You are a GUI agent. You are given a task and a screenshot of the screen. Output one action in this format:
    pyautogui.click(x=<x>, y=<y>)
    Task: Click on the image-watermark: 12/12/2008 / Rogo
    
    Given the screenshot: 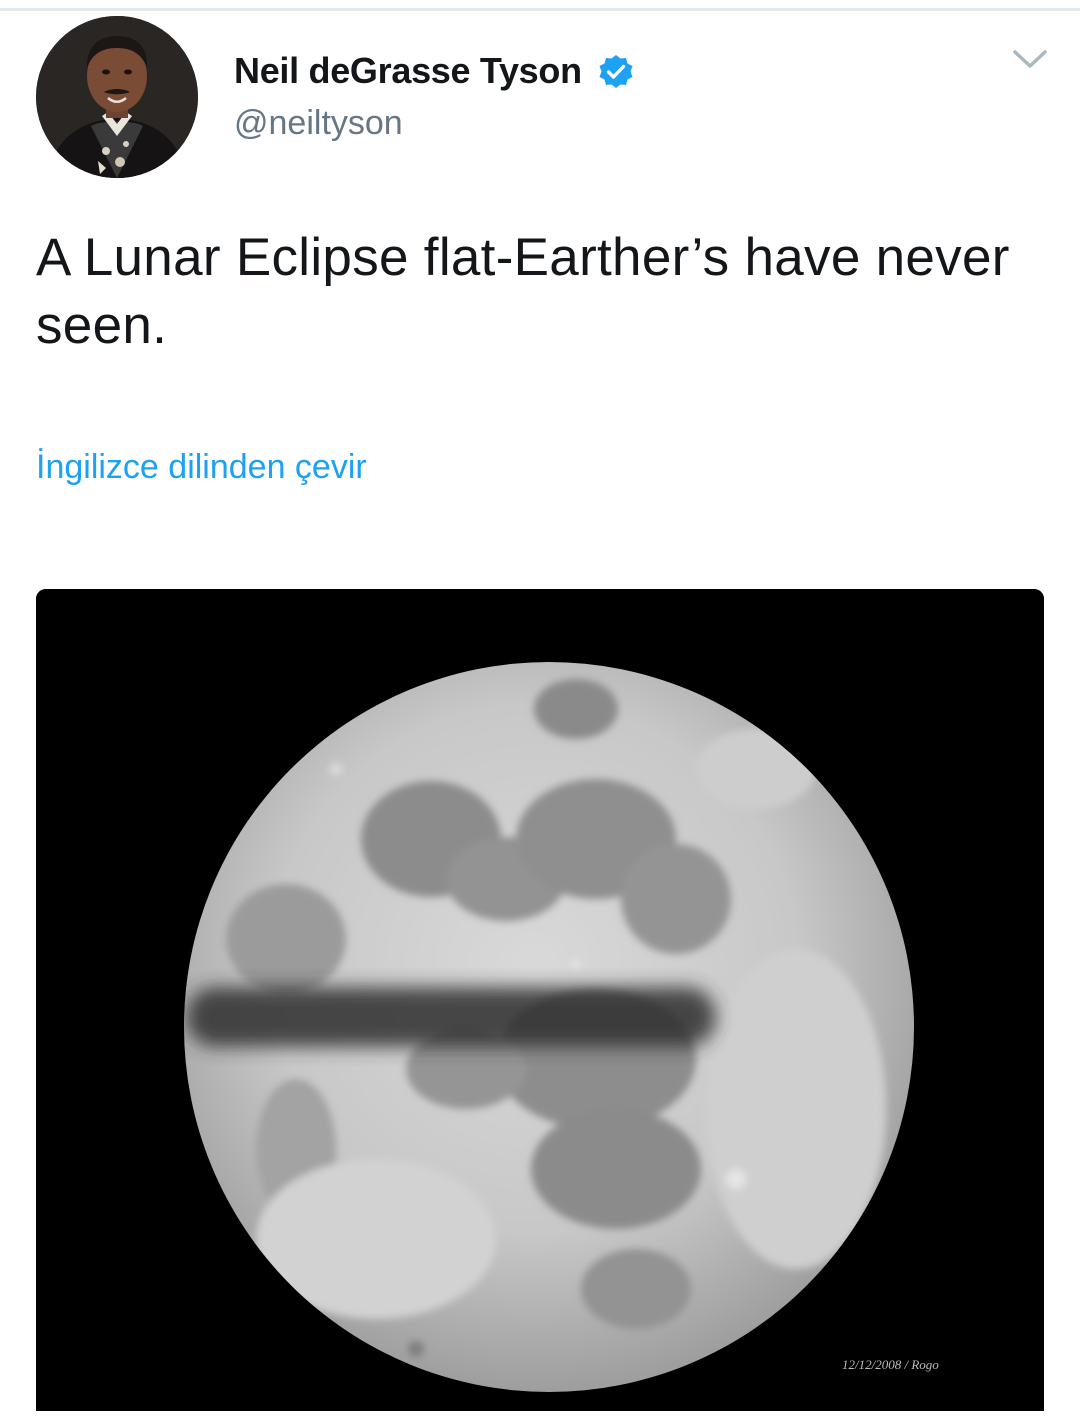 What is the action you would take?
    pyautogui.click(x=890, y=1364)
    